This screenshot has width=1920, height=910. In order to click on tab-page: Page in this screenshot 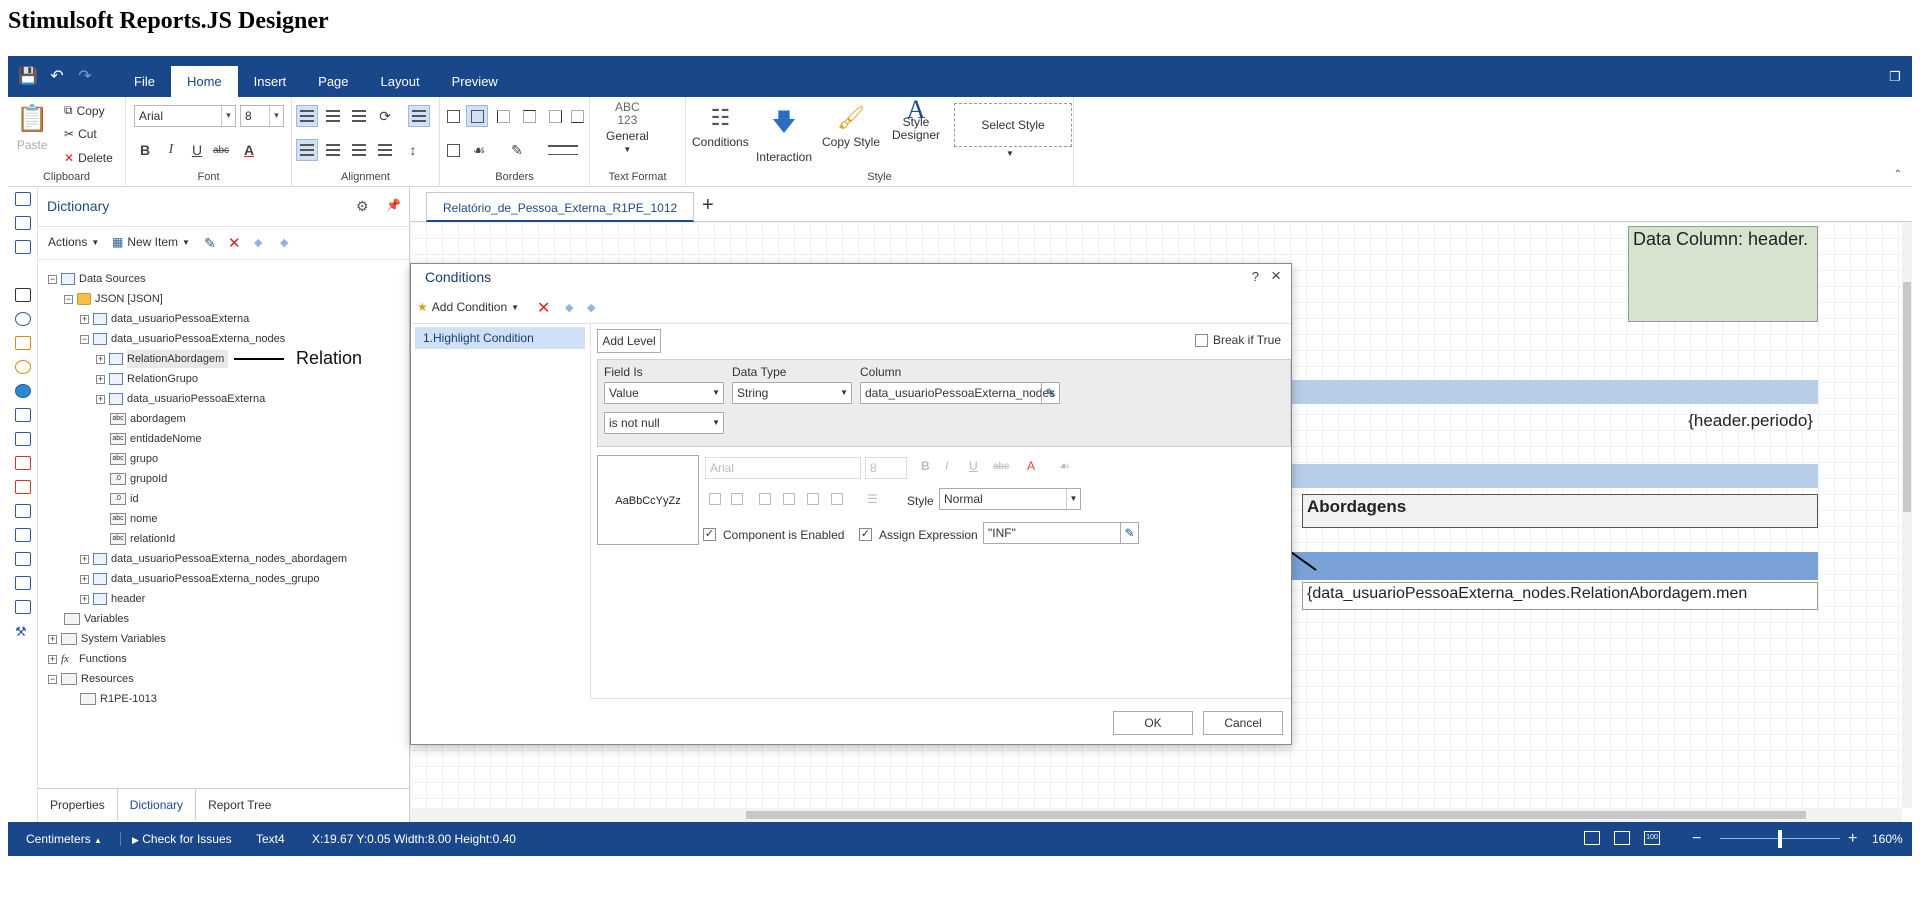, I will do `click(333, 81)`.